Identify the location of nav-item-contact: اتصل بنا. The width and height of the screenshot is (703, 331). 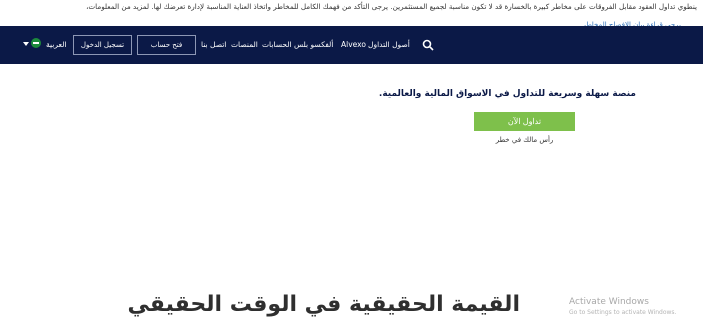
(213, 45).